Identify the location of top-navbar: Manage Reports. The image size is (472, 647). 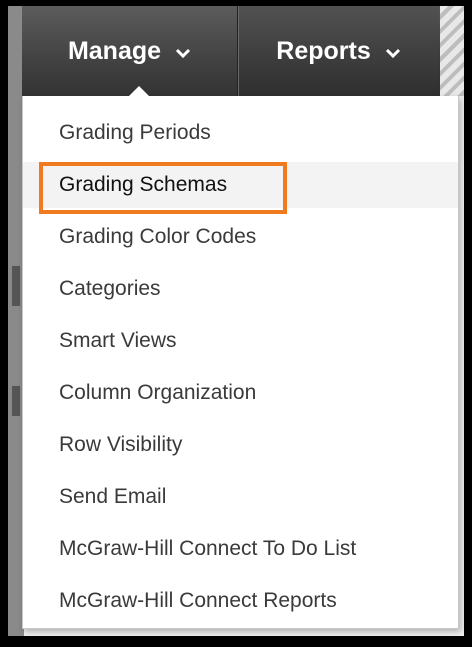
(243, 51).